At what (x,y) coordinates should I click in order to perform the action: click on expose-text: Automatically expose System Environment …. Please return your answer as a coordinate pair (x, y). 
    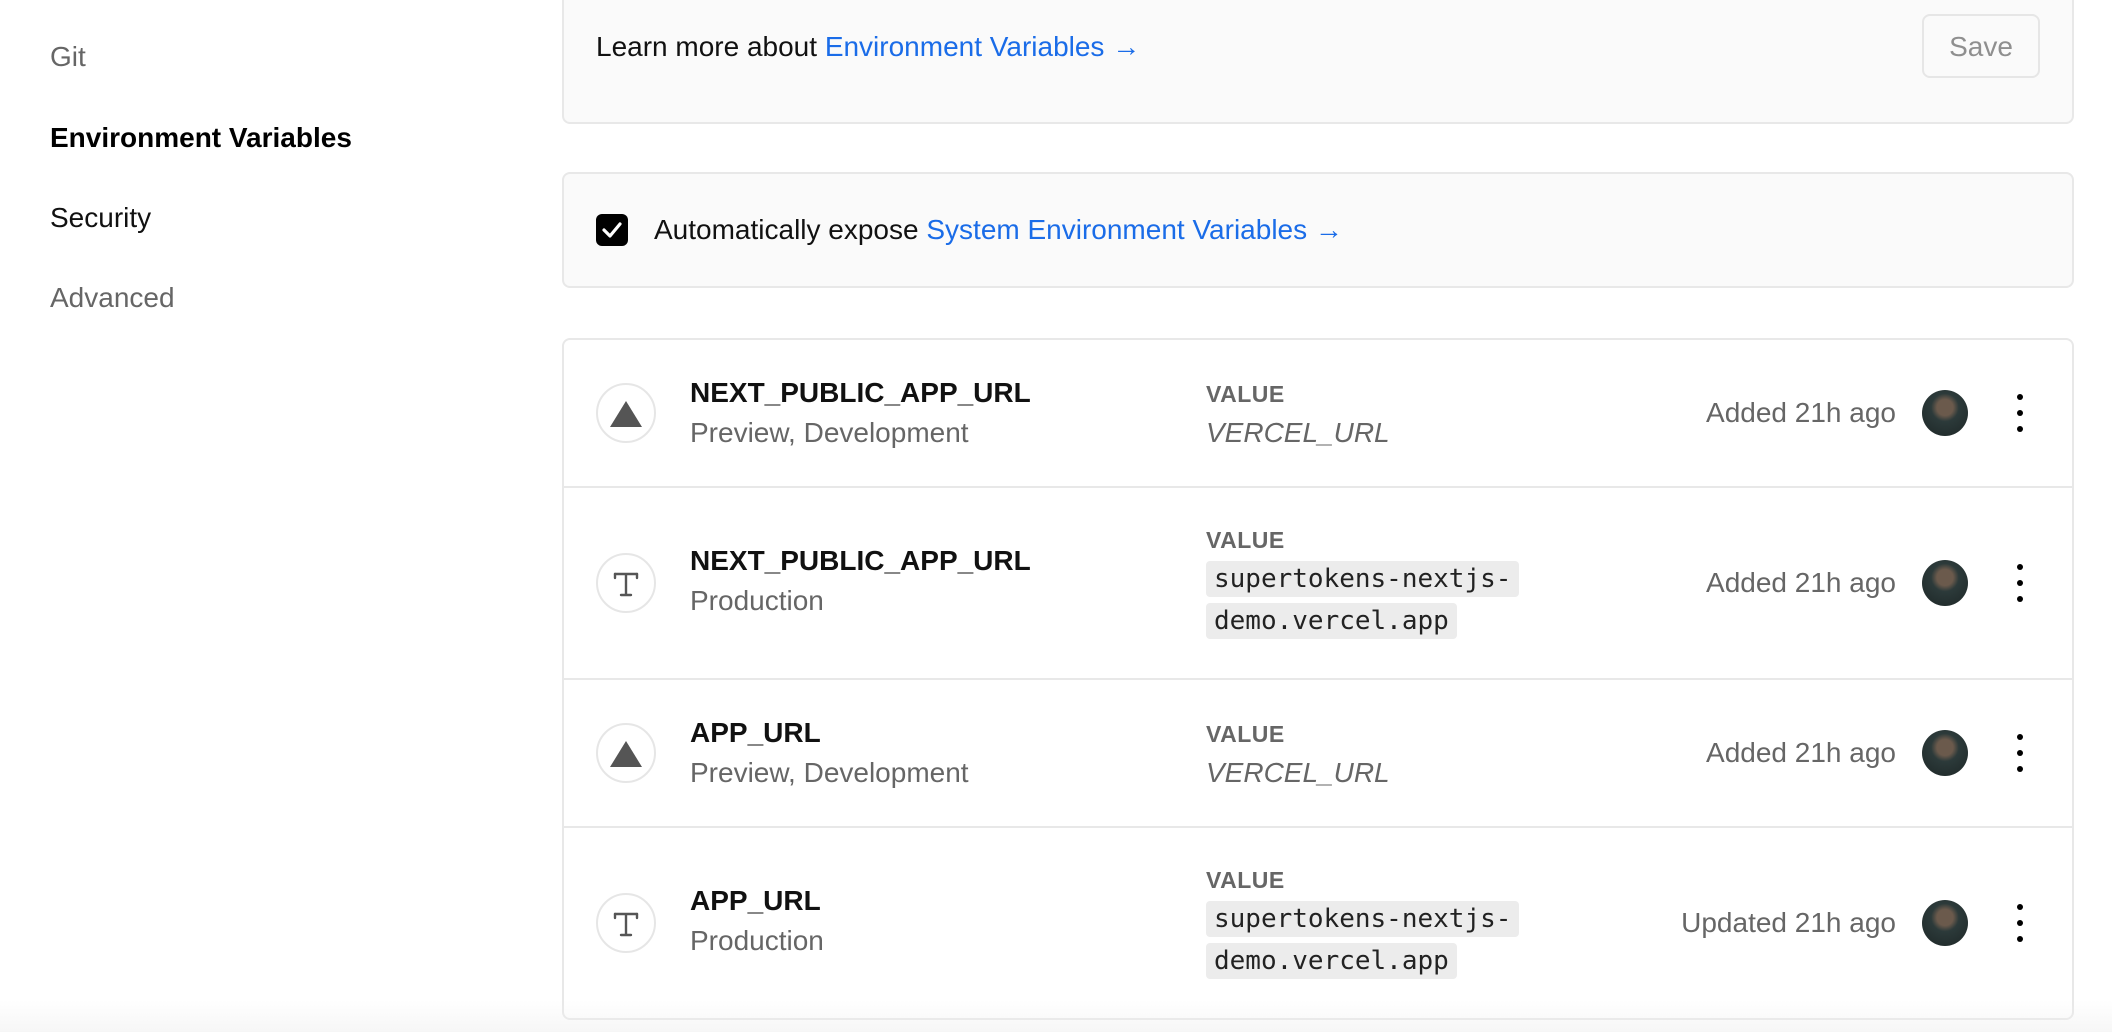
    Looking at the image, I should click on (998, 230).